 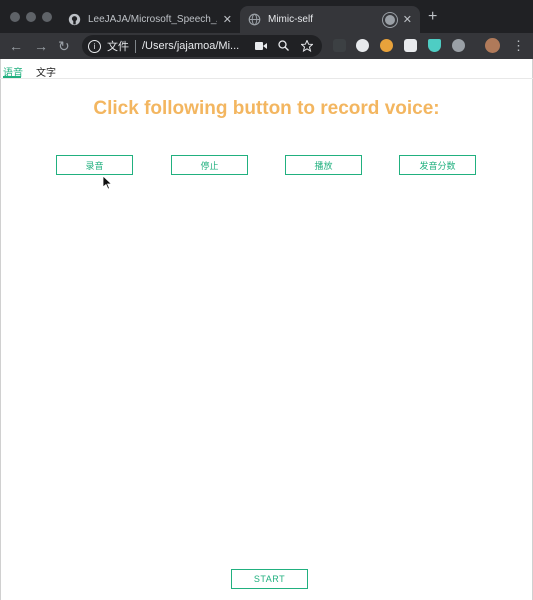 I want to click on tab-title: LeeJAJA/Microsoft_Speech_API, so click(x=152, y=19).